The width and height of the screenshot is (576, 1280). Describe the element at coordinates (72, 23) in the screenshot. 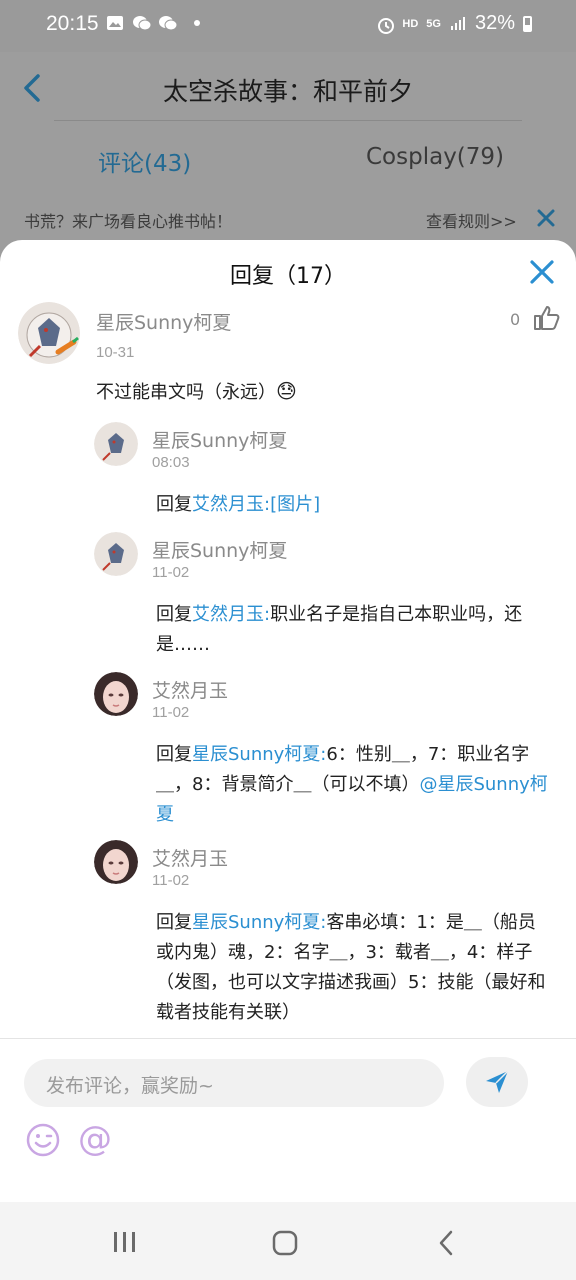

I see `status-time: 20:15` at that location.